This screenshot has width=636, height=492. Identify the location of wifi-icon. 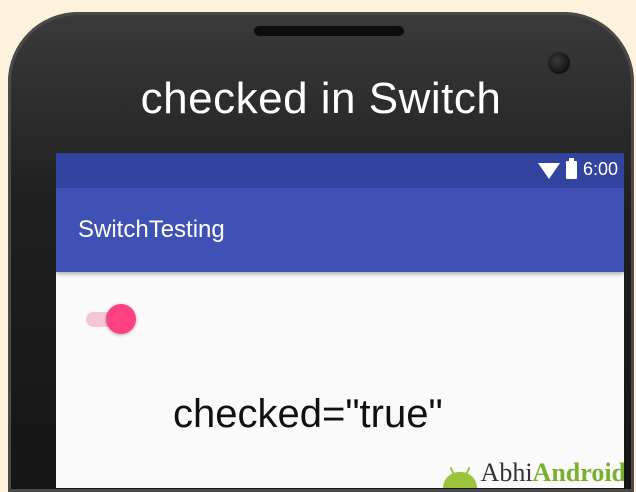
(548, 170).